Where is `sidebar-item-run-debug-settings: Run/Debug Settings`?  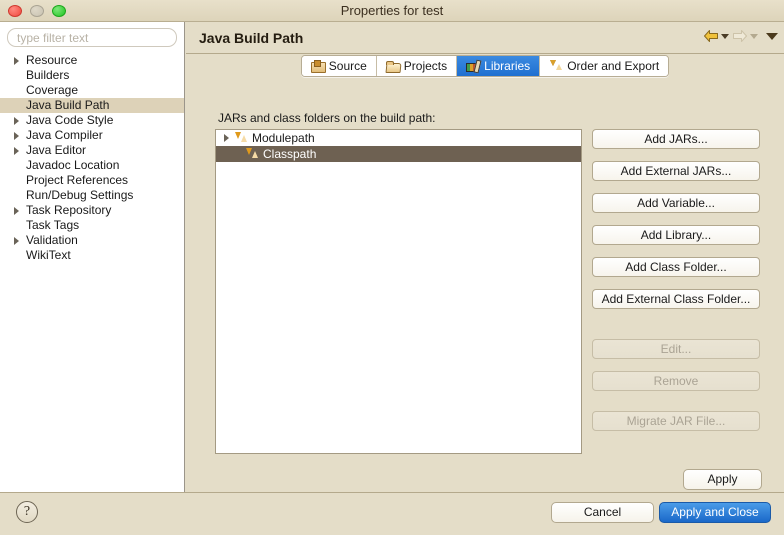
sidebar-item-run-debug-settings: Run/Debug Settings is located at coordinates (92, 195).